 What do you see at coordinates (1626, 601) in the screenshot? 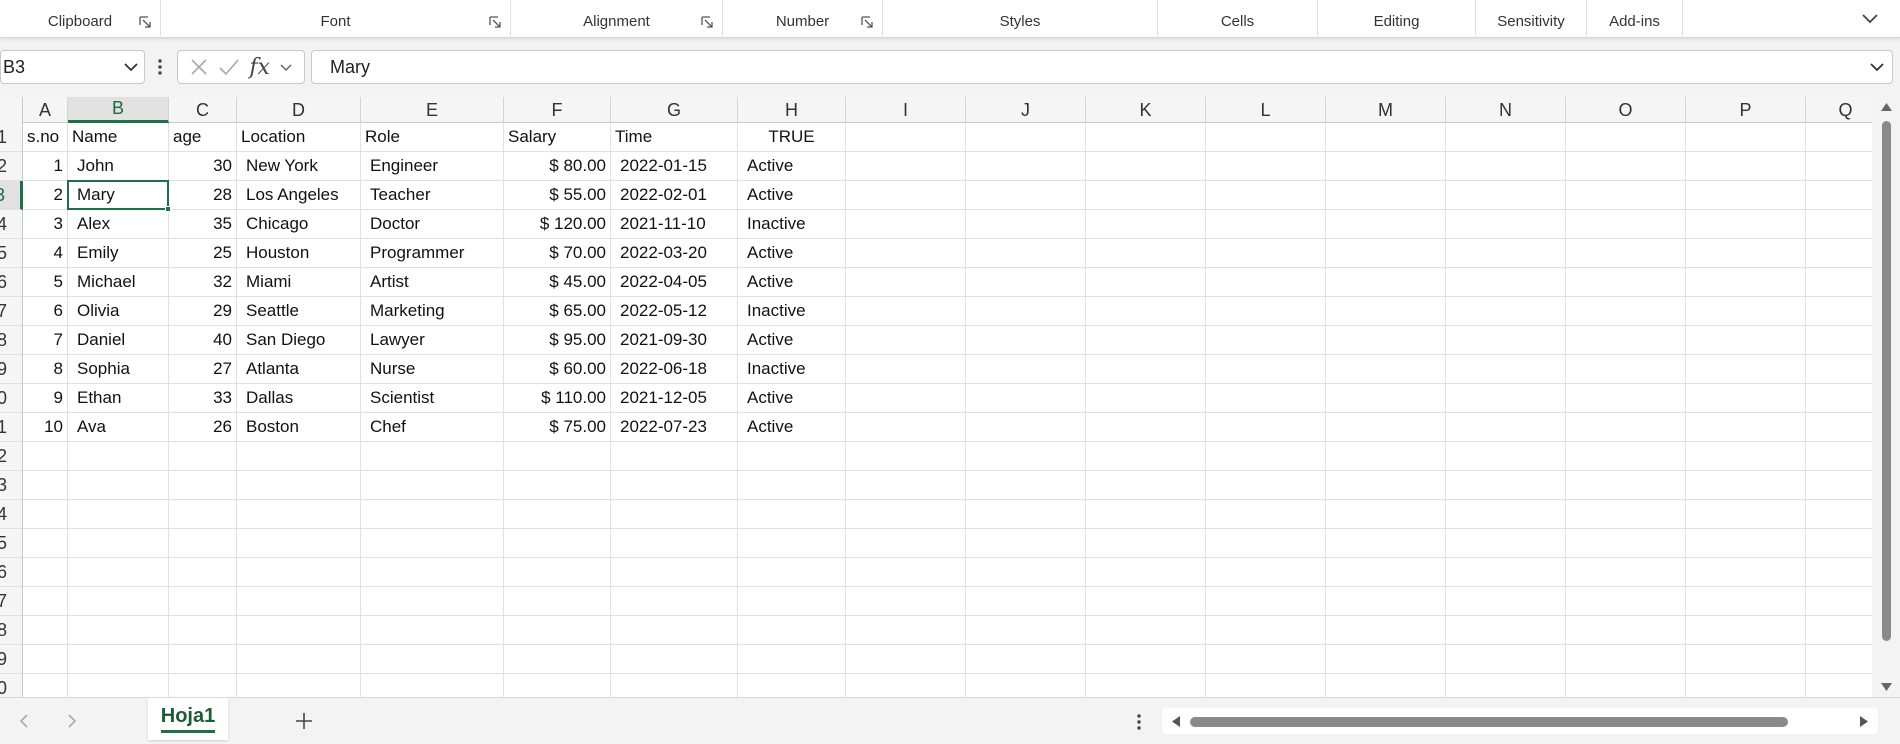
I see `cell-o17` at bounding box center [1626, 601].